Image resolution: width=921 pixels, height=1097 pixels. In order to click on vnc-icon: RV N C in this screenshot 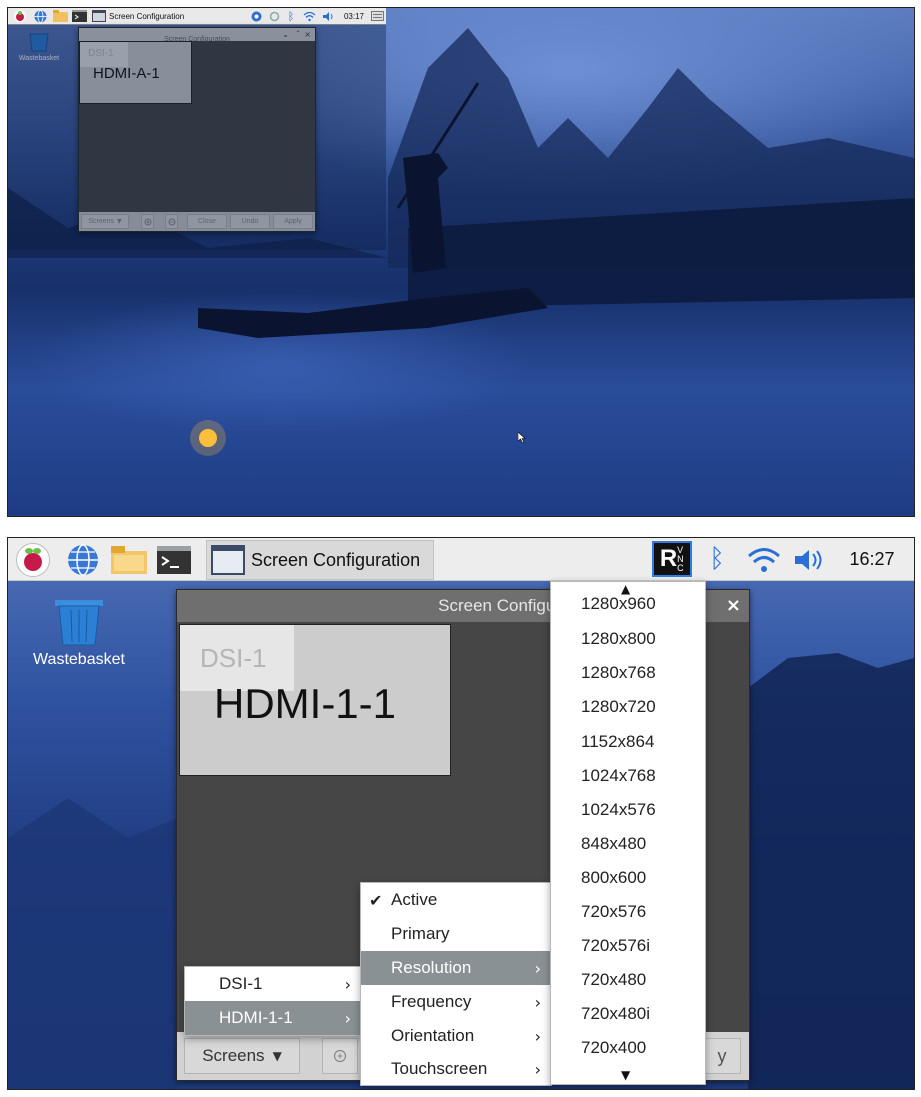, I will do `click(672, 559)`.